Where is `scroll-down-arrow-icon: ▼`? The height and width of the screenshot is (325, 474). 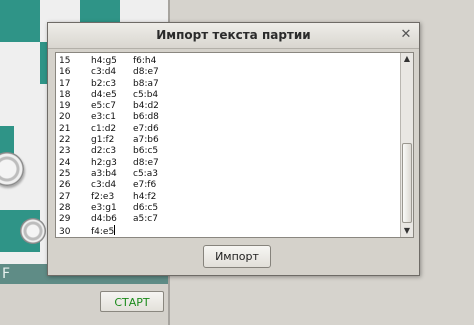
scroll-down-arrow-icon: ▼ is located at coordinates (407, 231).